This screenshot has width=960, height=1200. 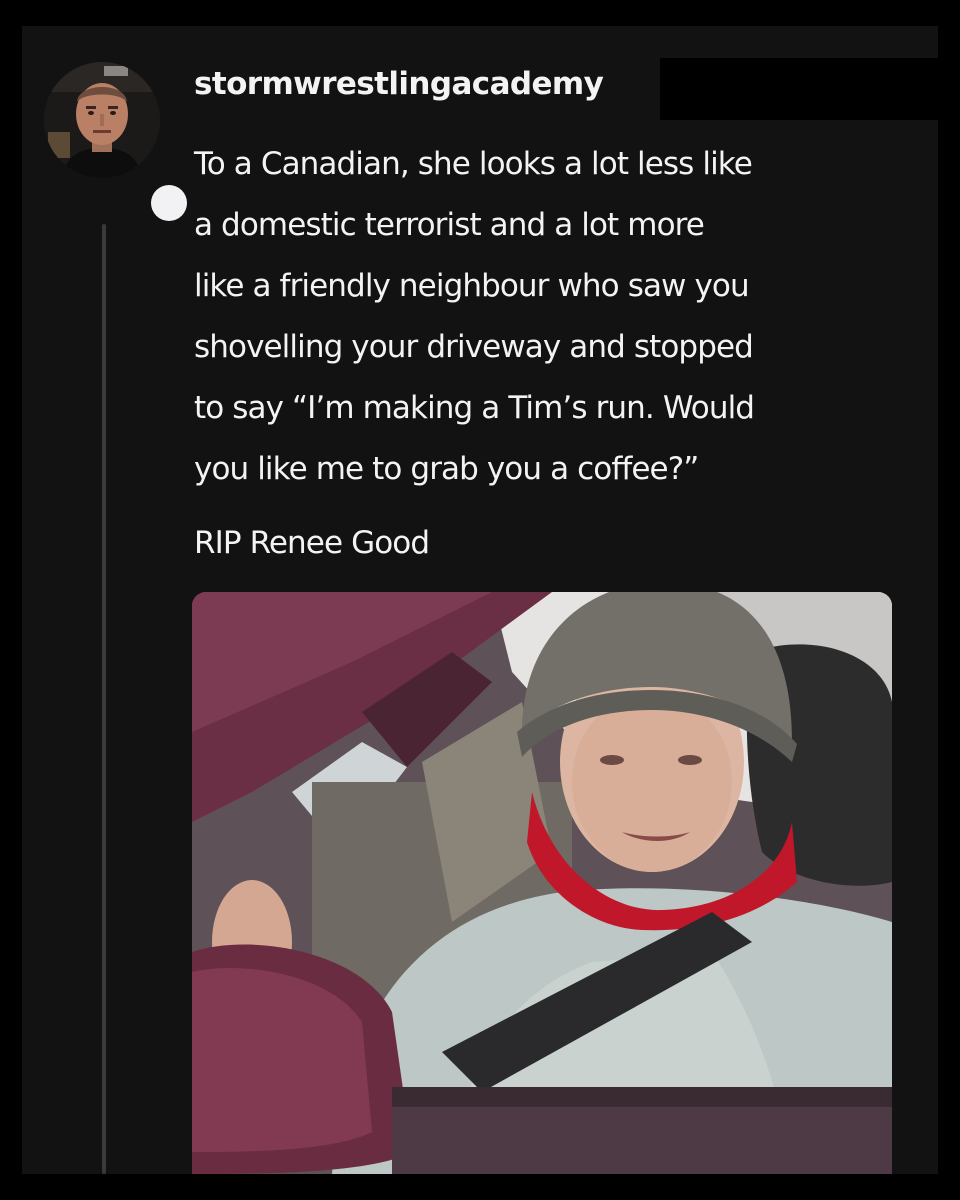 What do you see at coordinates (473, 164) in the screenshot?
I see `post-body-line: To a Canadian, she looks a lot less like` at bounding box center [473, 164].